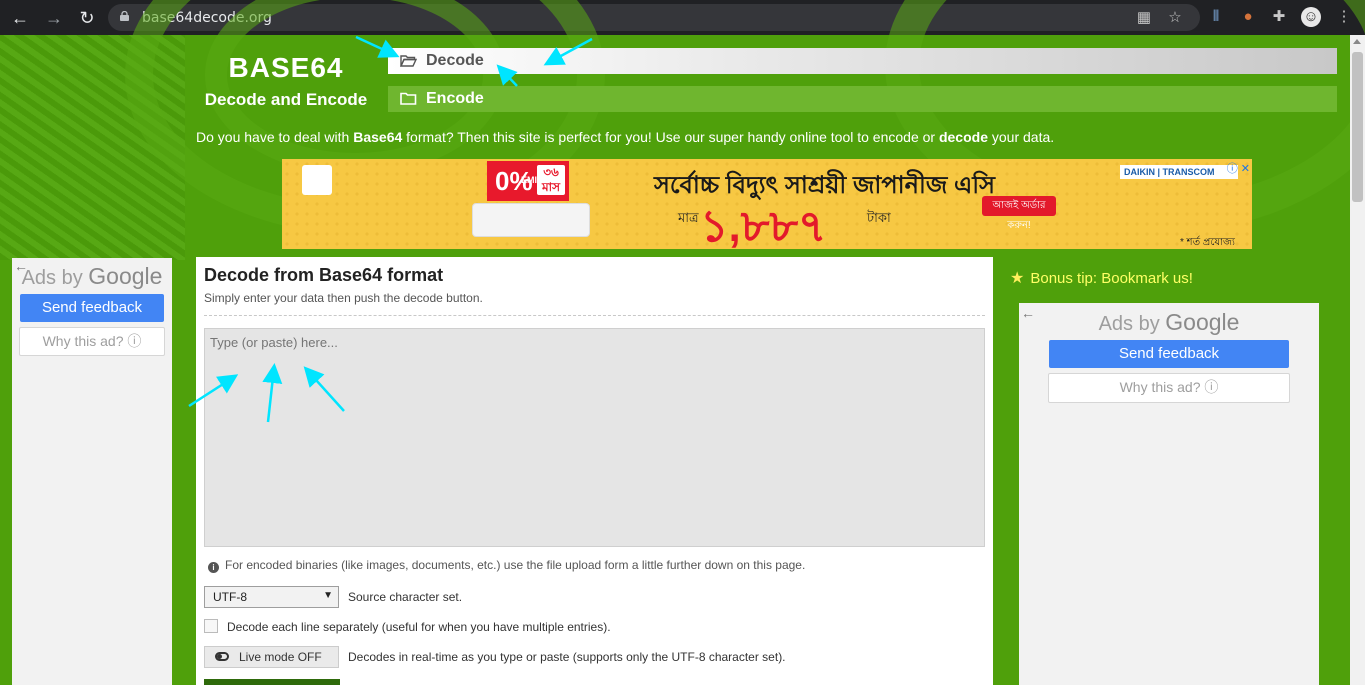 This screenshot has width=1365, height=685. I want to click on chevron-down-icon: ▼, so click(328, 595).